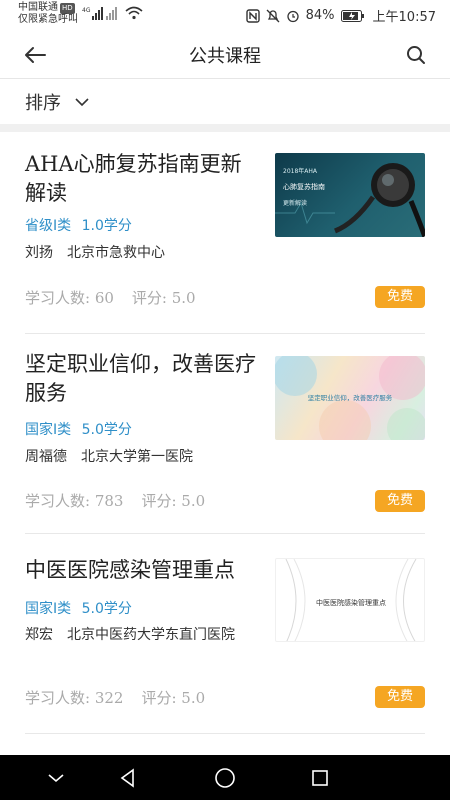 This screenshot has height=800, width=450. Describe the element at coordinates (137, 457) in the screenshot. I see `institution-name: 北京大学第一医院` at that location.